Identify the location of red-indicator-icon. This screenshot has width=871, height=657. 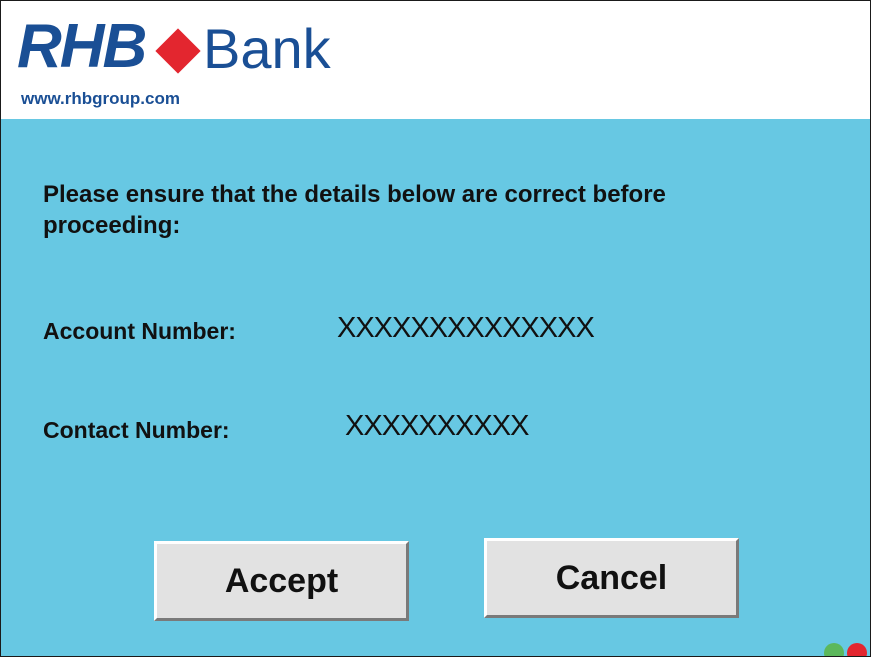
(857, 649).